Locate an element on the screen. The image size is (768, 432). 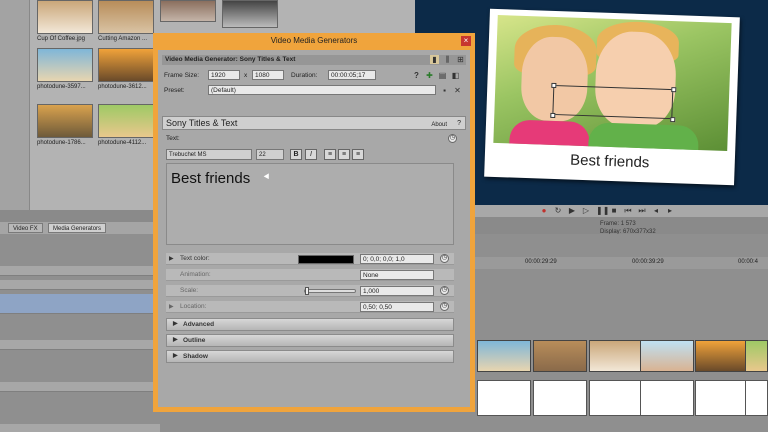
go-end-icon: ⏭ is located at coordinates (642, 211).